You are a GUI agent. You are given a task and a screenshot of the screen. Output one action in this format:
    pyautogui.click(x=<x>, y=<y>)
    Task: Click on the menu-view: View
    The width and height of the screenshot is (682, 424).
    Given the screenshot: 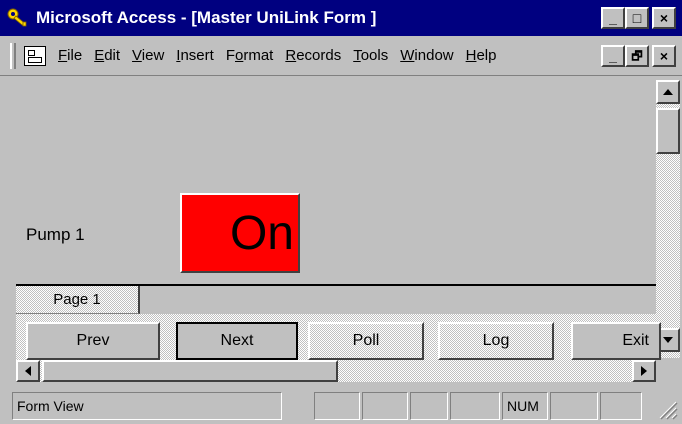 What is the action you would take?
    pyautogui.click(x=148, y=55)
    